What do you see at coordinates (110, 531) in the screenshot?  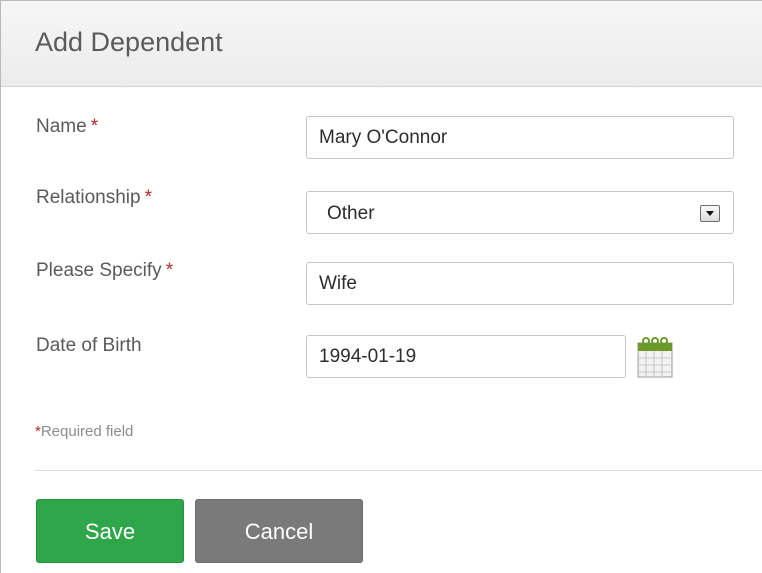 I see `save-button: Save` at bounding box center [110, 531].